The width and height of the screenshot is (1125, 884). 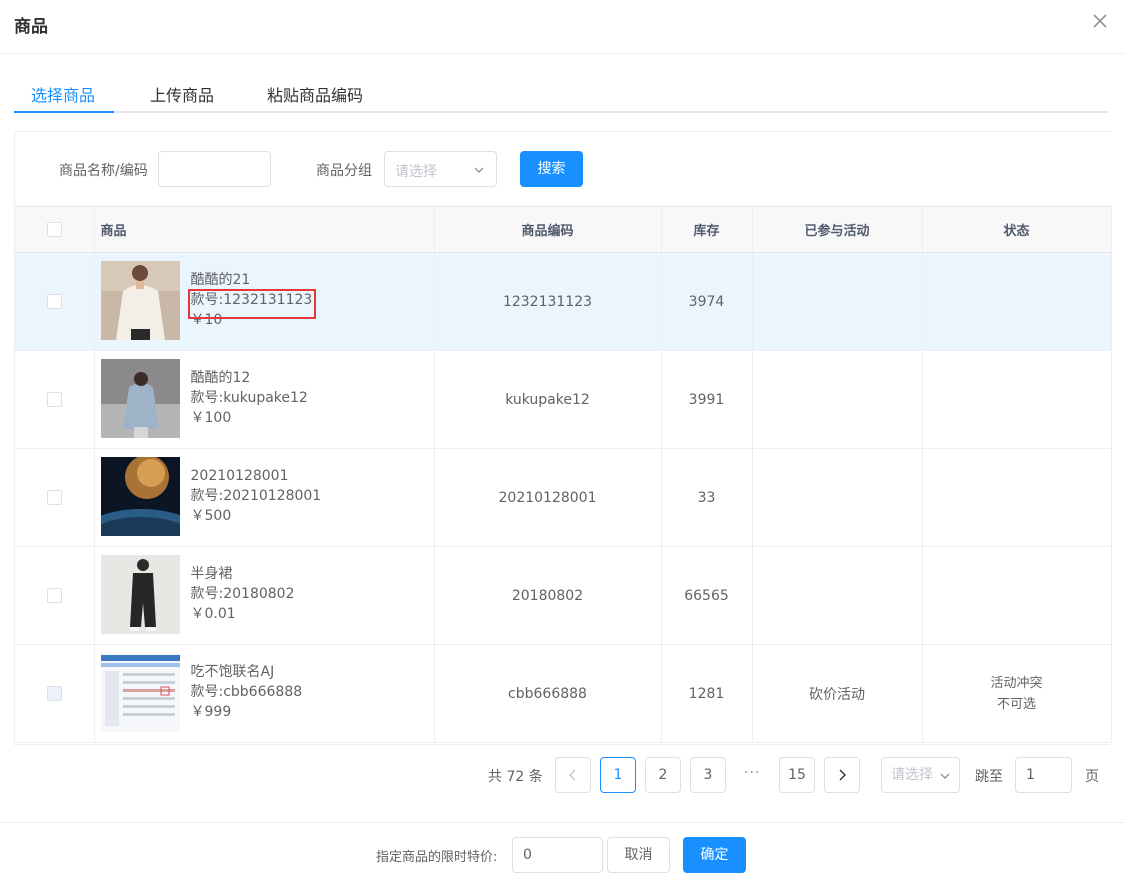 What do you see at coordinates (239, 476) in the screenshot?
I see `product-name: 20210128001` at bounding box center [239, 476].